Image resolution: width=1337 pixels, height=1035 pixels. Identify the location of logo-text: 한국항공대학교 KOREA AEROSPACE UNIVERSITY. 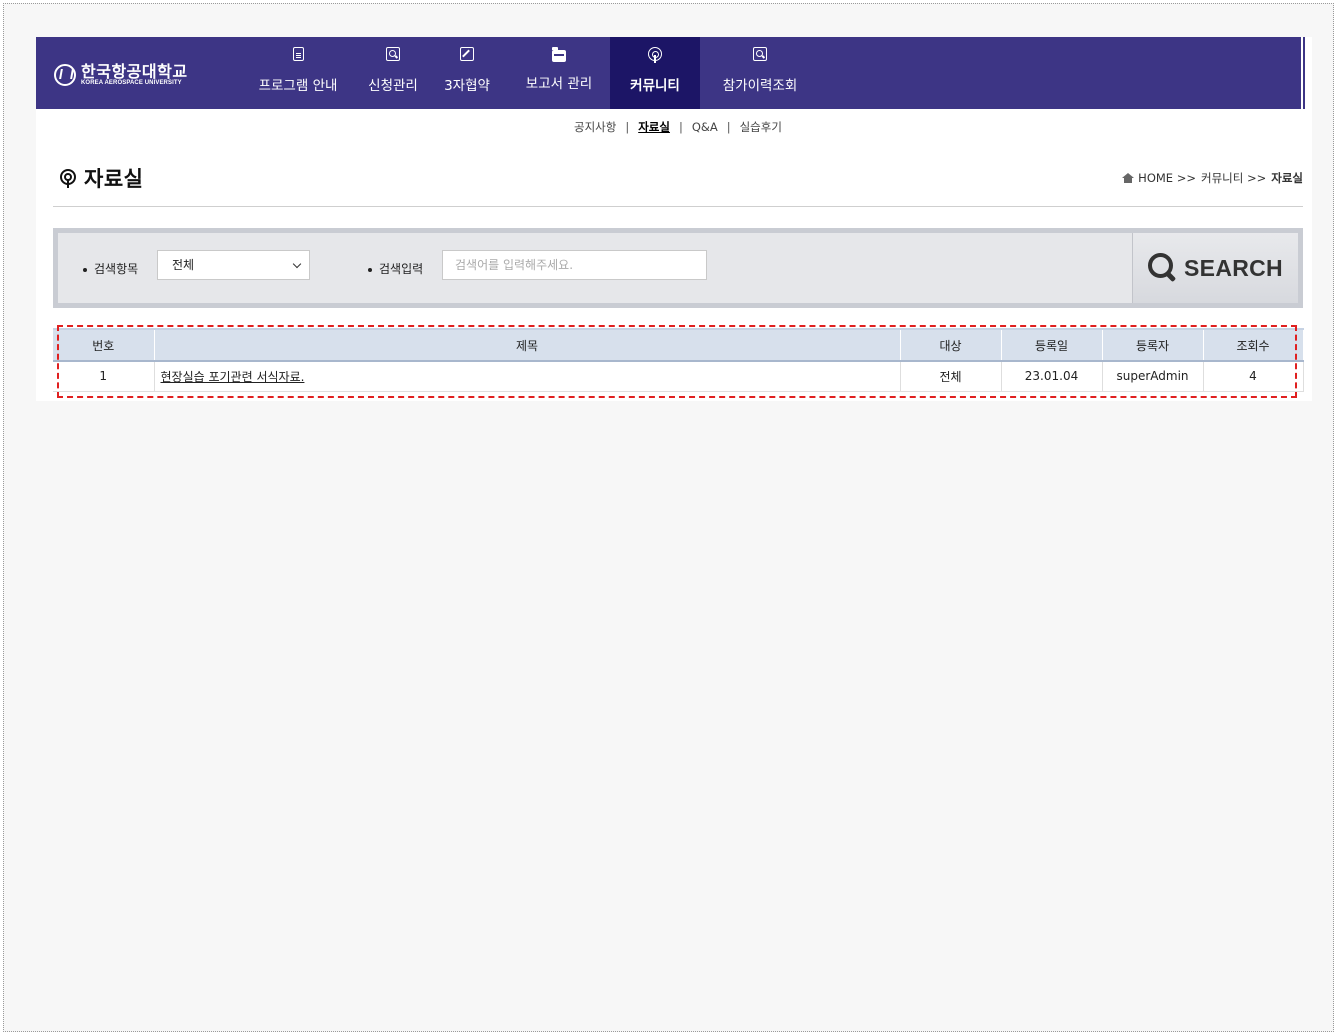
(134, 75).